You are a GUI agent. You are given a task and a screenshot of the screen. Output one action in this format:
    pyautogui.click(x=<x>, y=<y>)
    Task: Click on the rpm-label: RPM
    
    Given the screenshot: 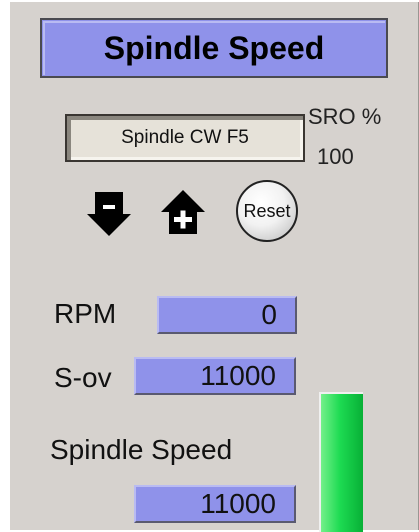 What is the action you would take?
    pyautogui.click(x=85, y=313)
    